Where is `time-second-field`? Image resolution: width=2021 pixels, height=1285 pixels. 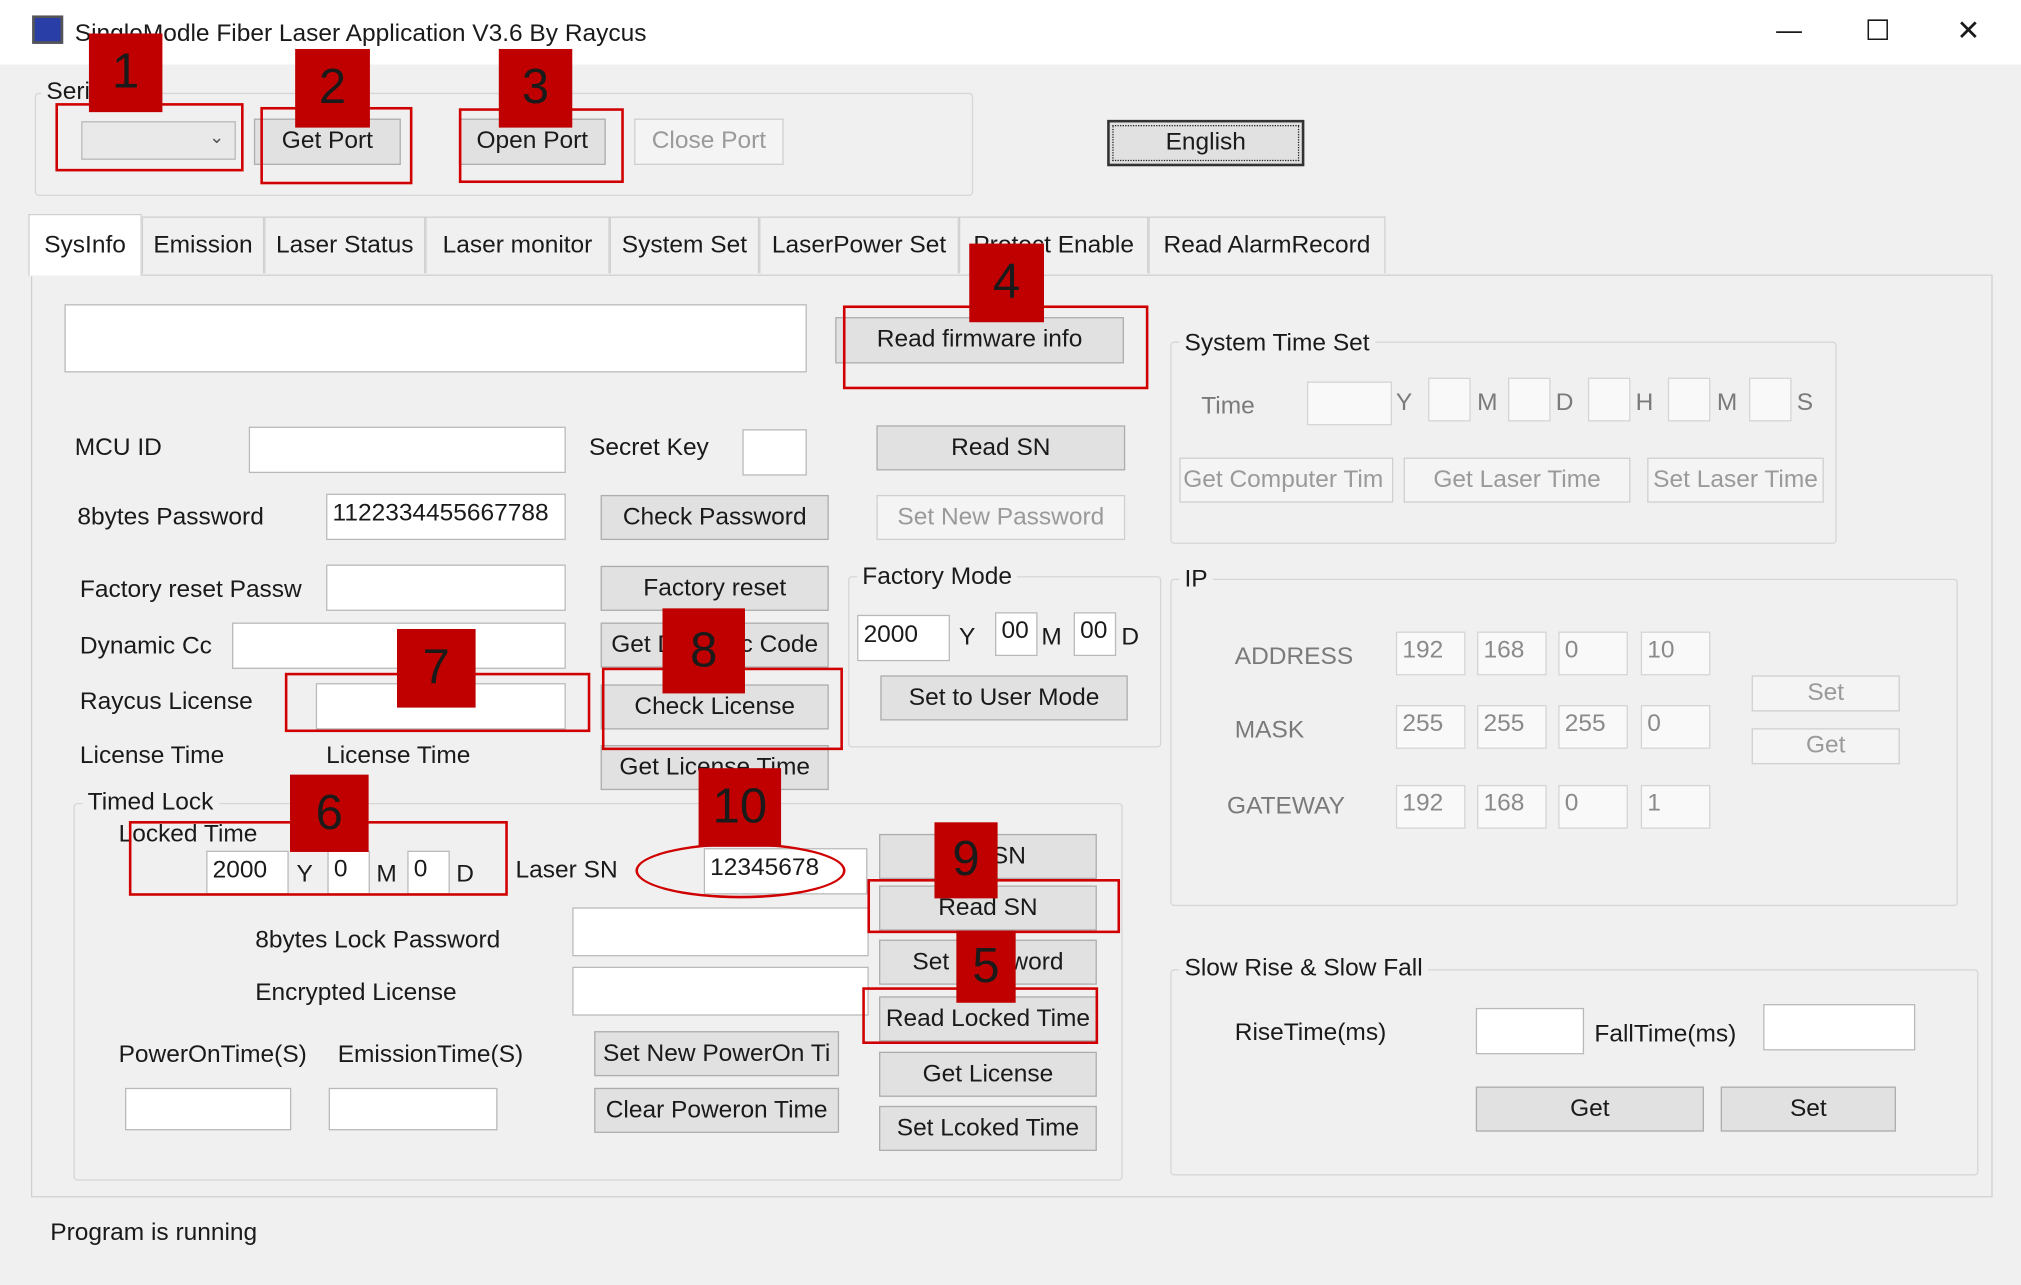
time-second-field is located at coordinates (1770, 399).